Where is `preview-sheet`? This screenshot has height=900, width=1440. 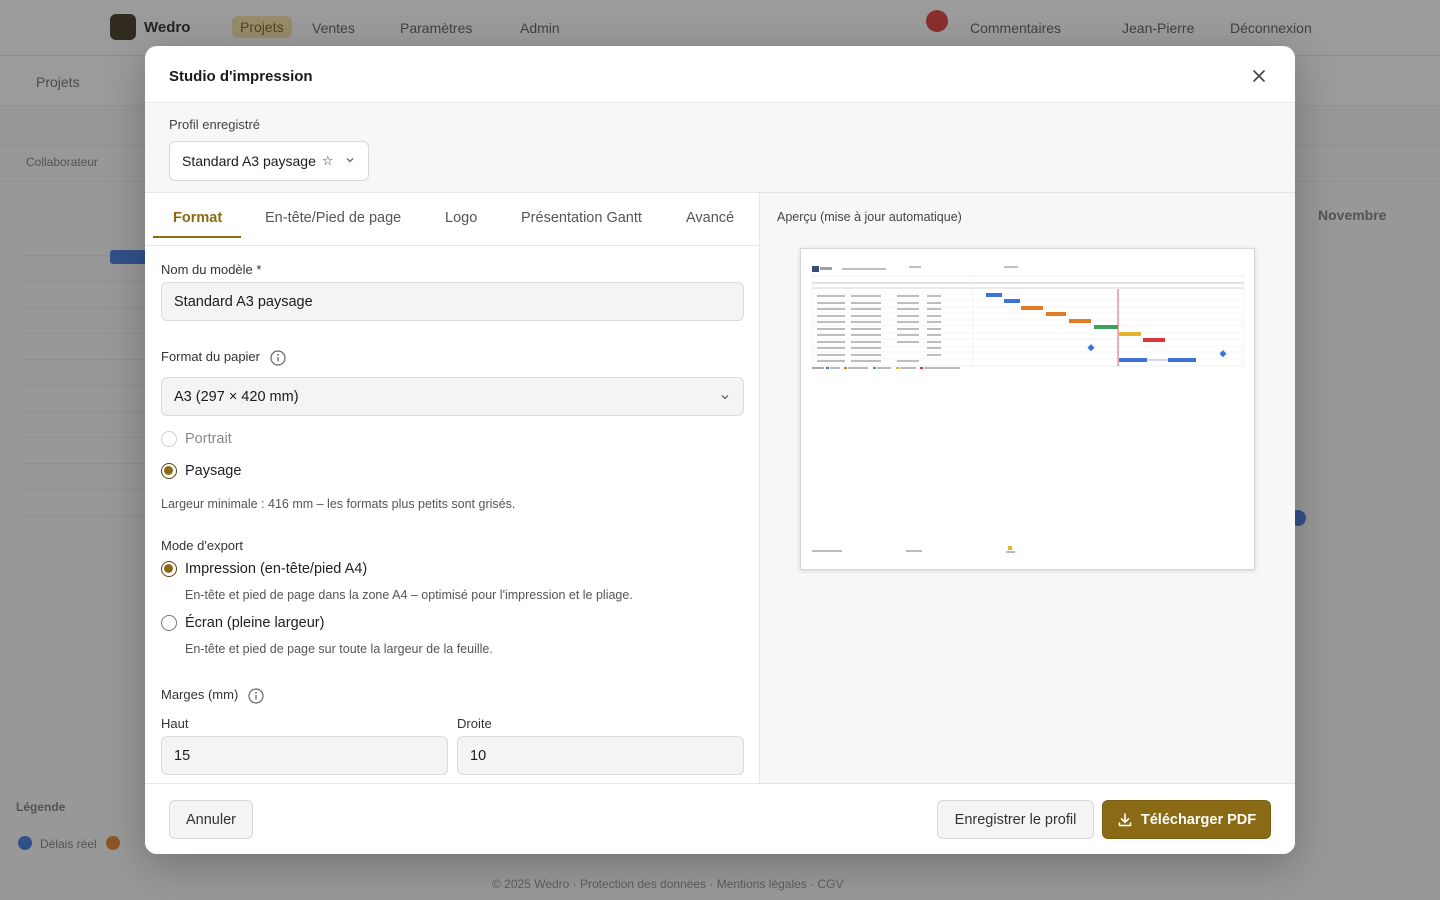
preview-sheet is located at coordinates (1027, 409).